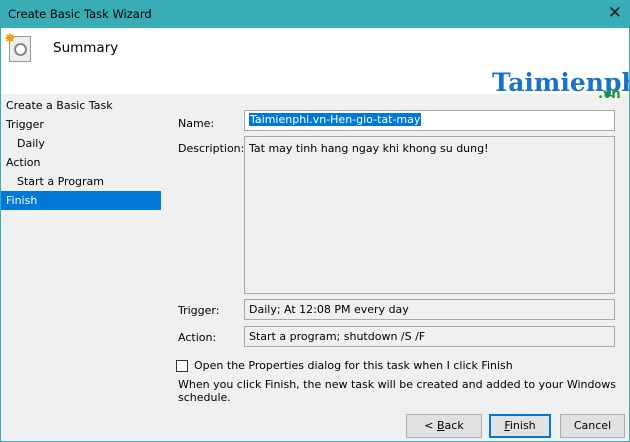 The image size is (630, 442). What do you see at coordinates (17, 46) in the screenshot?
I see `task-clock-icon: ✸` at bounding box center [17, 46].